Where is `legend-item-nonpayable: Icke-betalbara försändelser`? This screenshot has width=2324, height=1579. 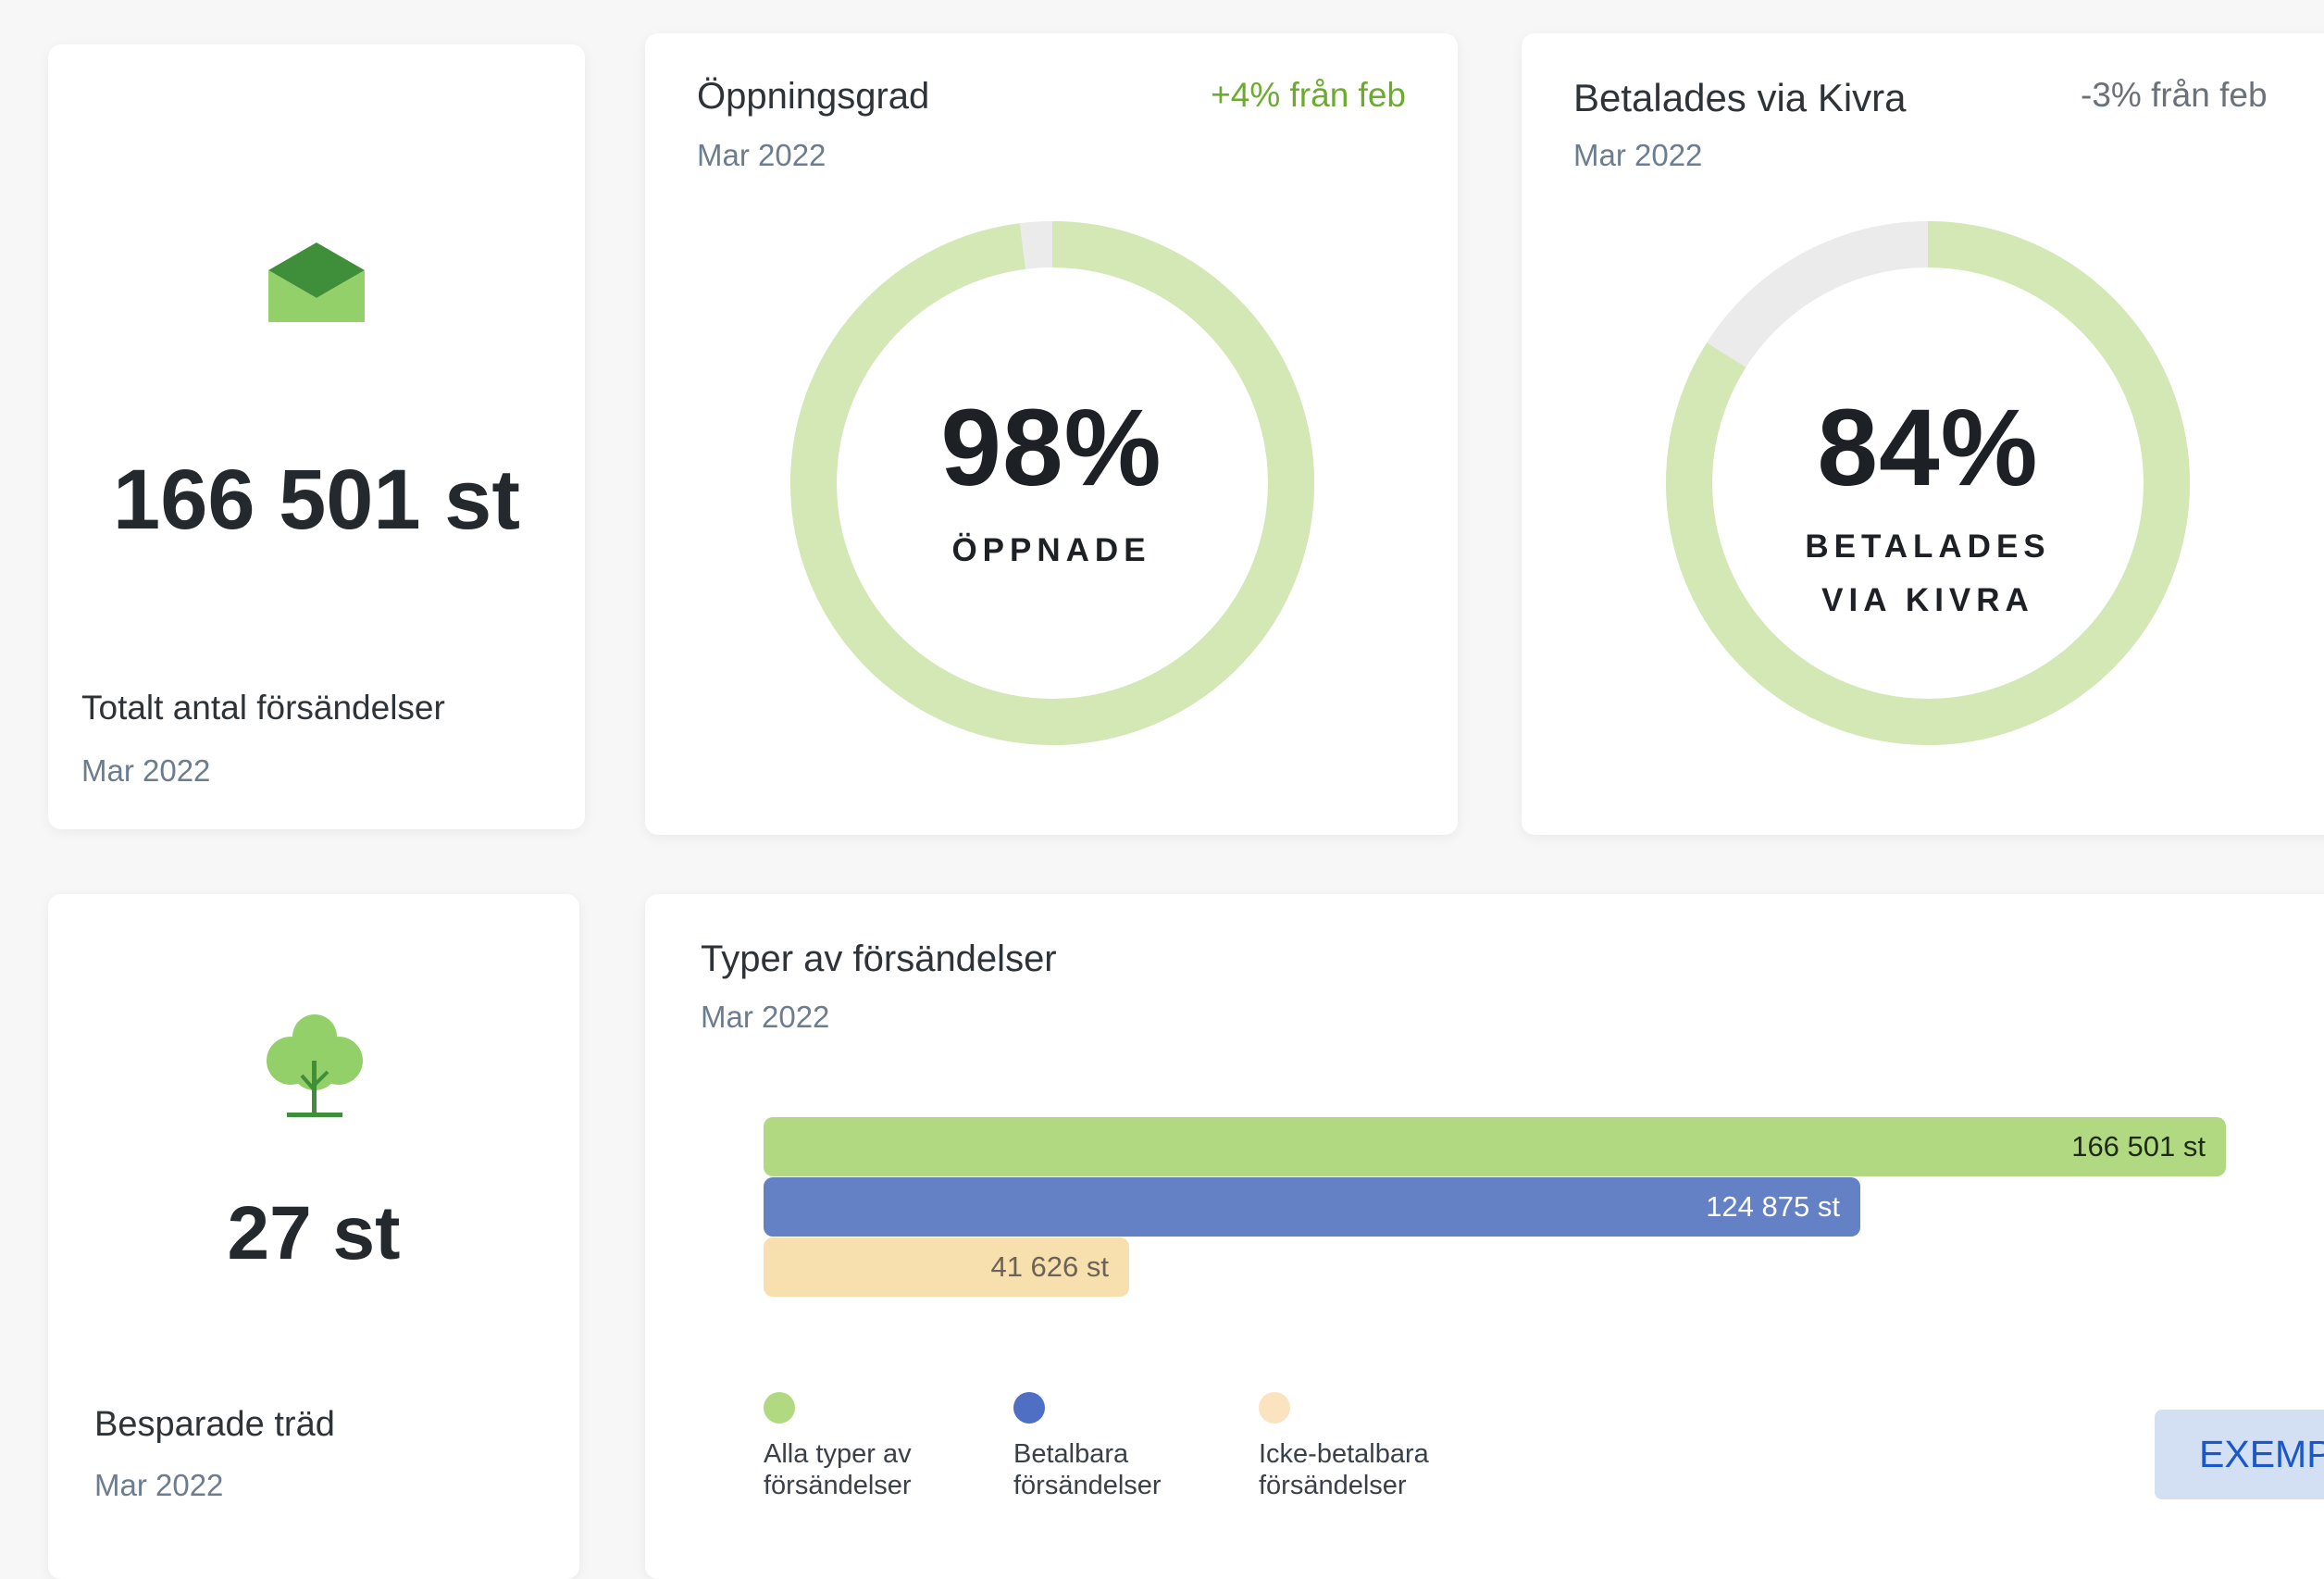 legend-item-nonpayable: Icke-betalbara försändelser is located at coordinates (1370, 1446).